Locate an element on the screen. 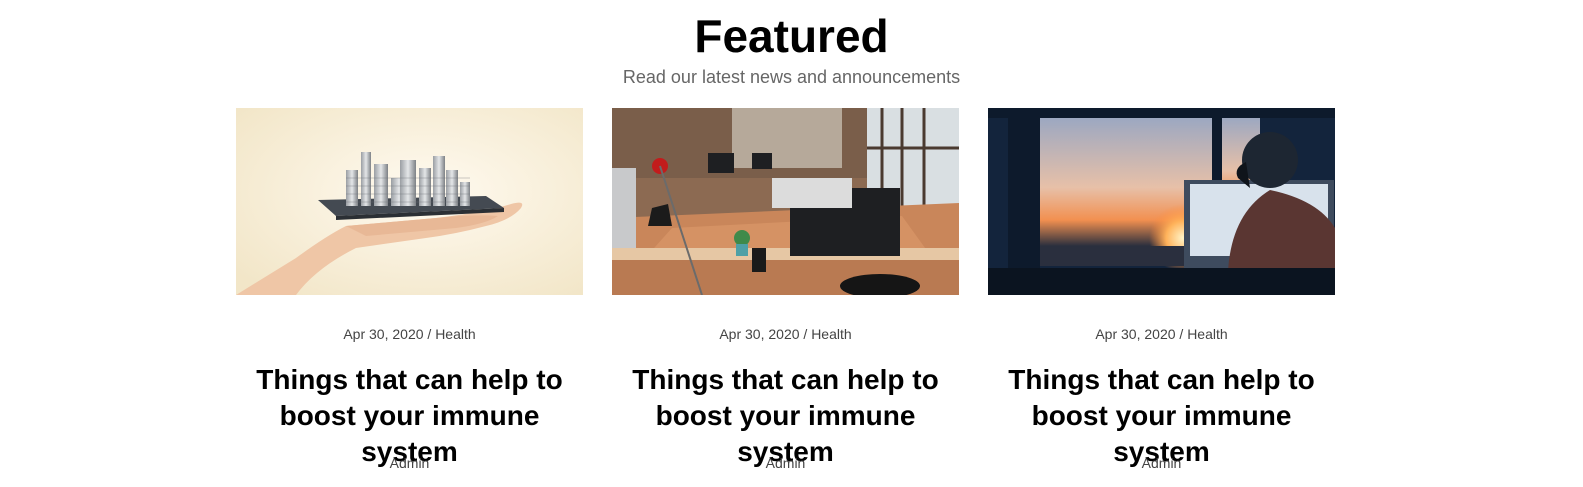  section-title: Featured is located at coordinates (791, 36).